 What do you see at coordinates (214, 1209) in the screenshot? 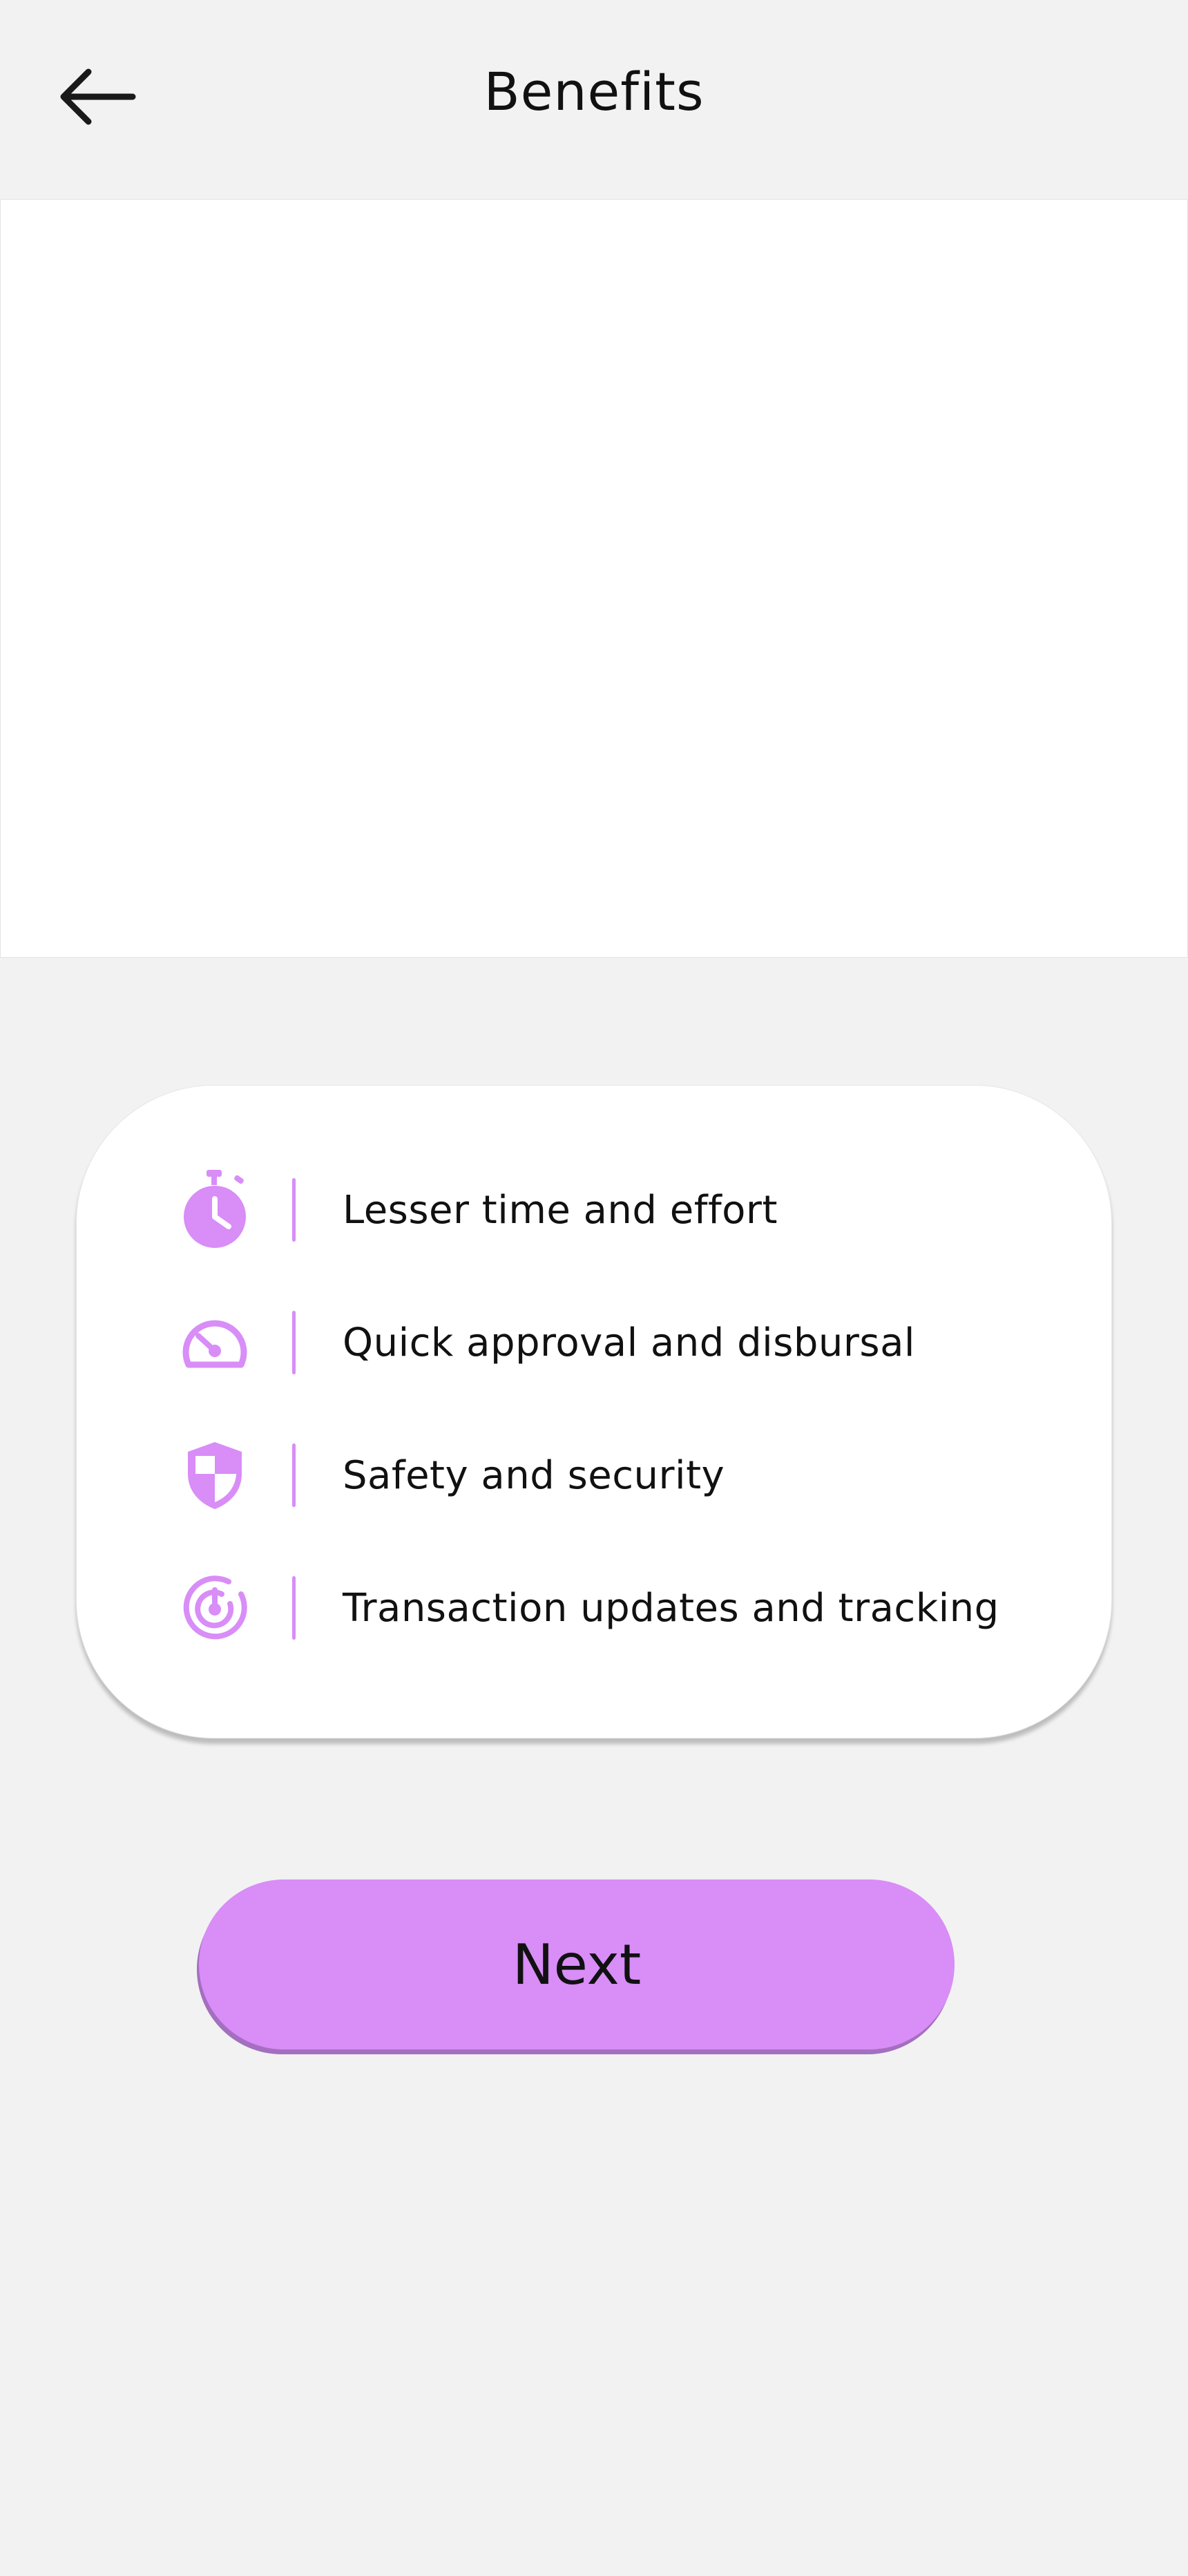
I see `stopwatch-icon` at bounding box center [214, 1209].